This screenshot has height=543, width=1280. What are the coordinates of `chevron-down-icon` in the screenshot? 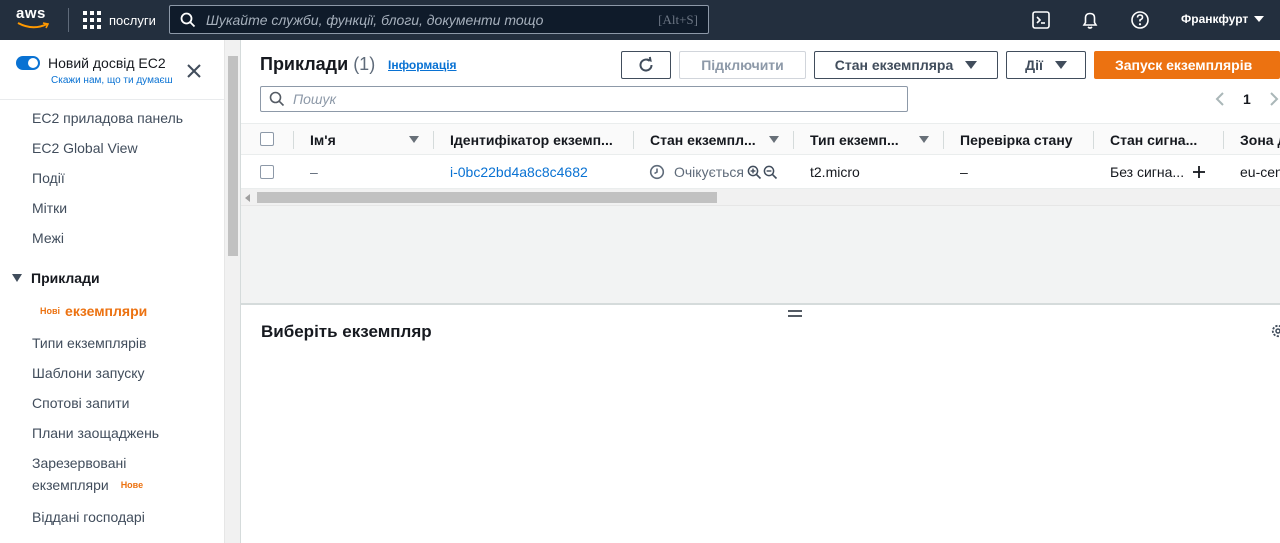 It's located at (1259, 19).